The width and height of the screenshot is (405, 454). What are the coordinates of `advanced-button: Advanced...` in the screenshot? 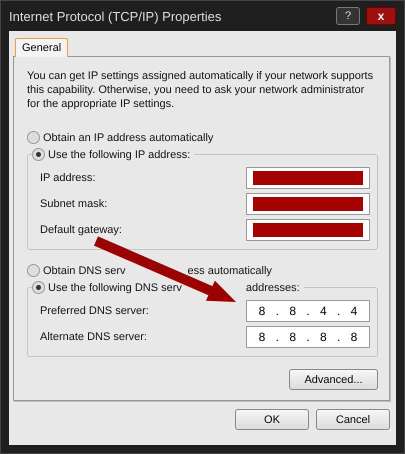 It's located at (333, 379).